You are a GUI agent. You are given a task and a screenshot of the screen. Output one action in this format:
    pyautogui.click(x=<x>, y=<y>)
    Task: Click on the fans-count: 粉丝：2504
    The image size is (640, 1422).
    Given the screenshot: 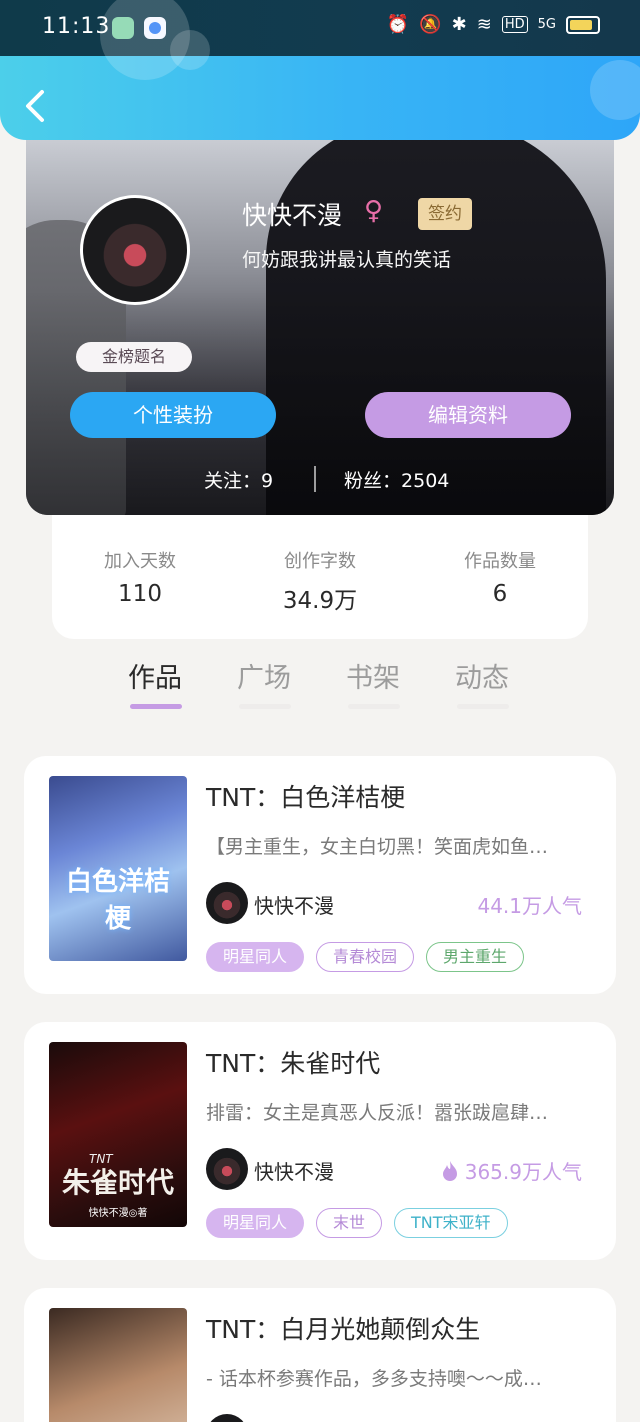 What is the action you would take?
    pyautogui.click(x=396, y=479)
    